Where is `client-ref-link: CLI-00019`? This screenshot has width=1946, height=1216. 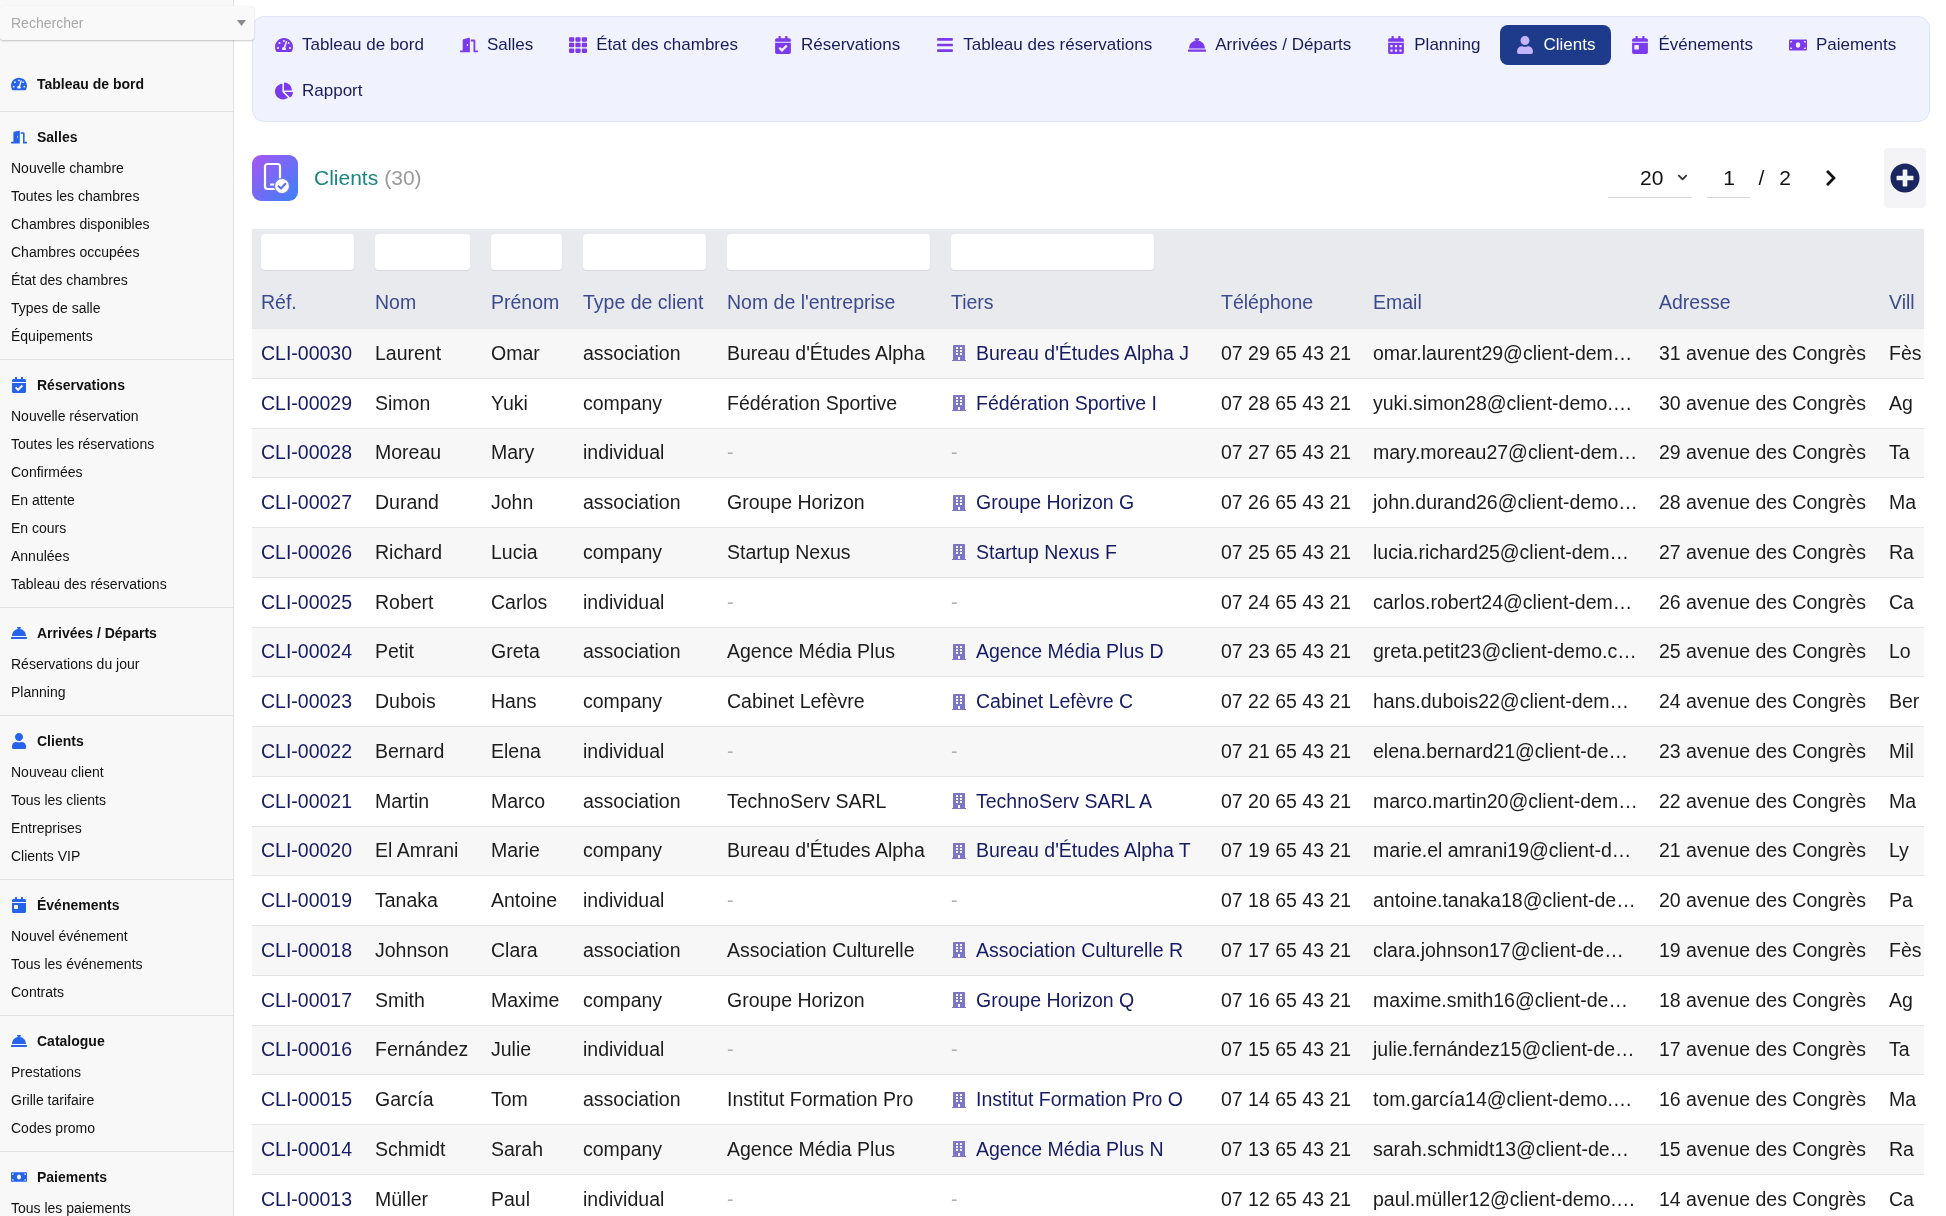
client-ref-link: CLI-00019 is located at coordinates (307, 901).